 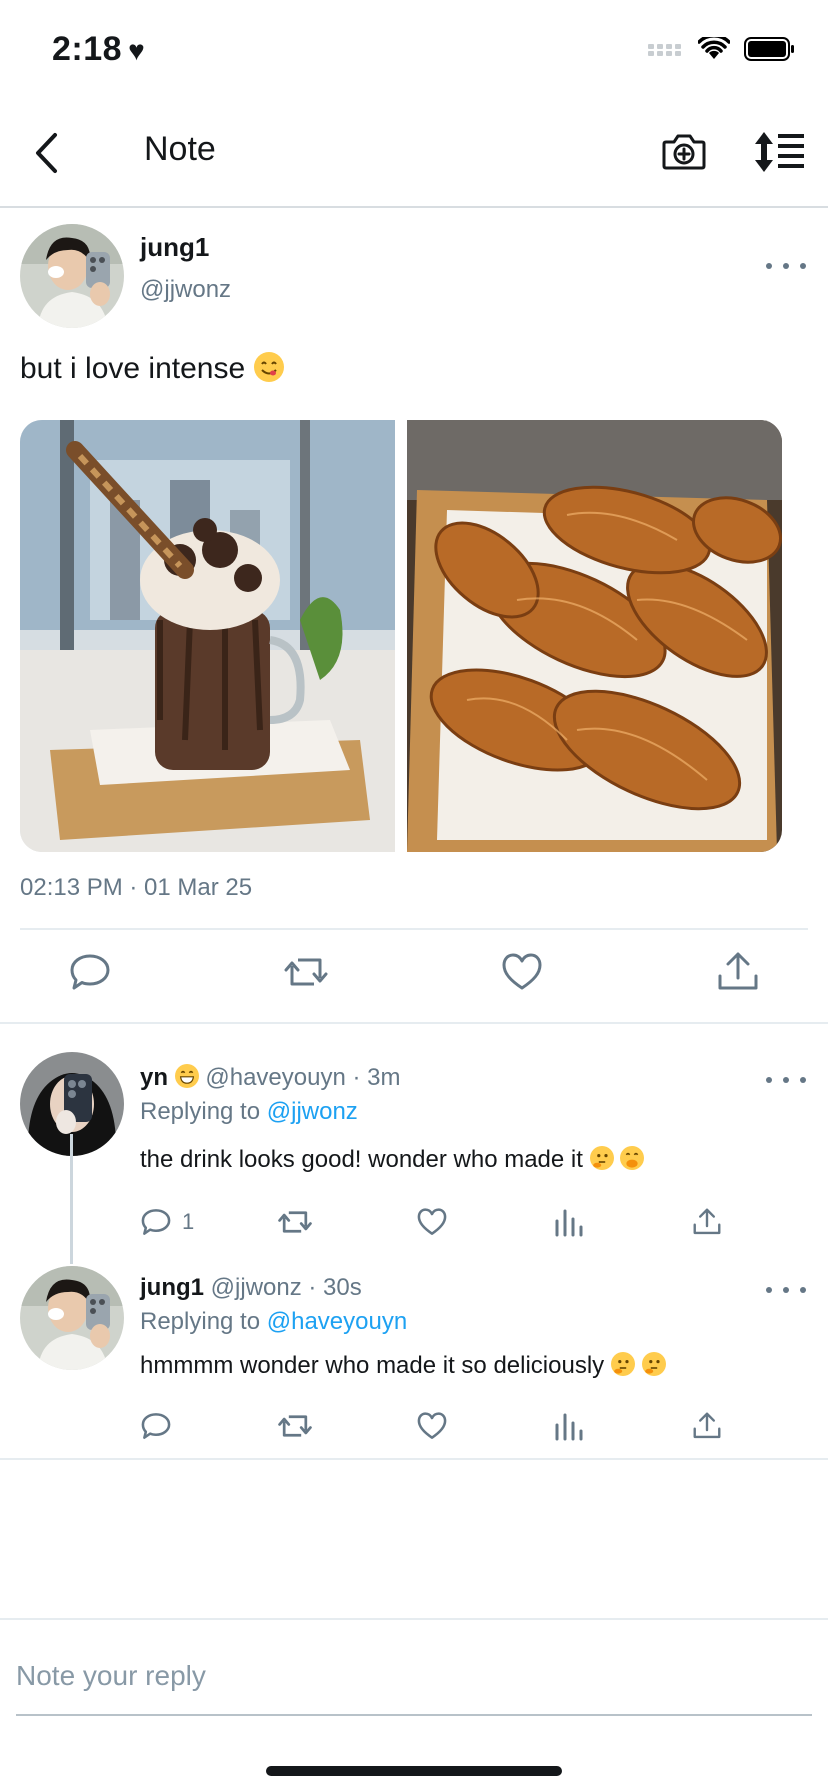 I want to click on back-button, so click(x=46, y=153).